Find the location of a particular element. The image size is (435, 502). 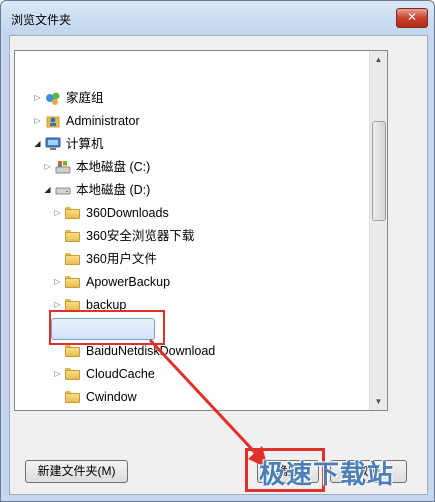

watermark-left: 极速 is located at coordinates (286, 474).